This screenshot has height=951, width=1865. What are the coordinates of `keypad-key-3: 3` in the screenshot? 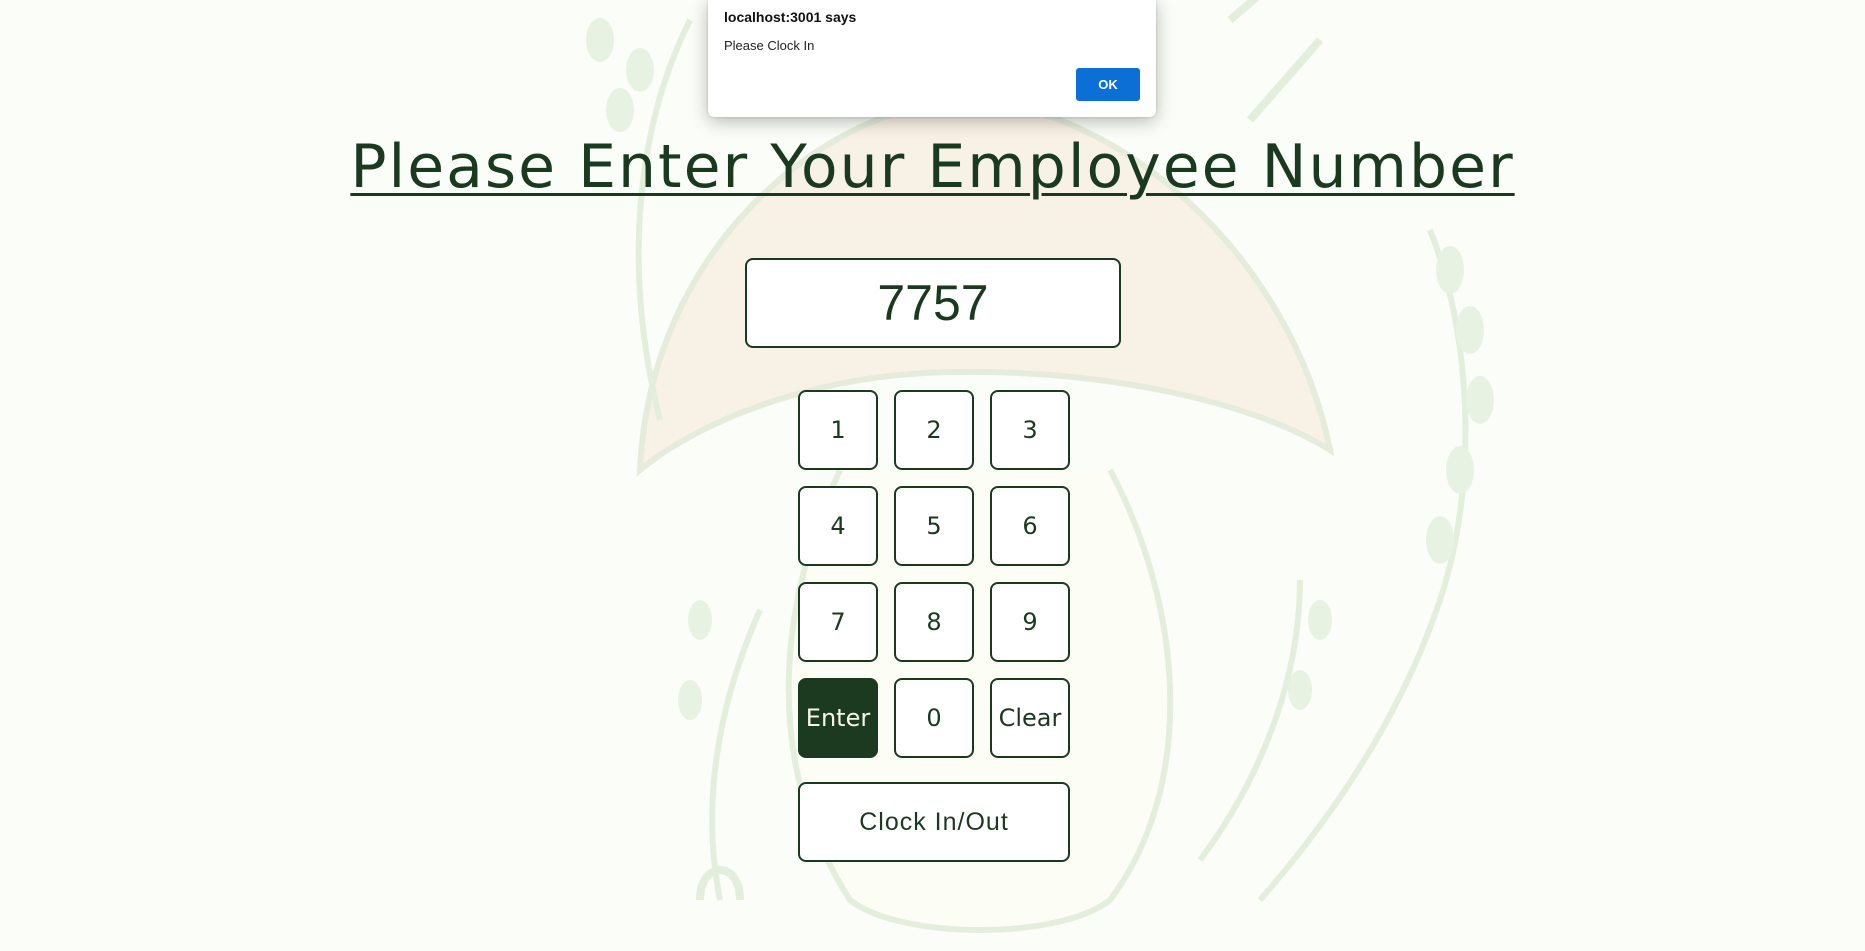 It's located at (1030, 430).